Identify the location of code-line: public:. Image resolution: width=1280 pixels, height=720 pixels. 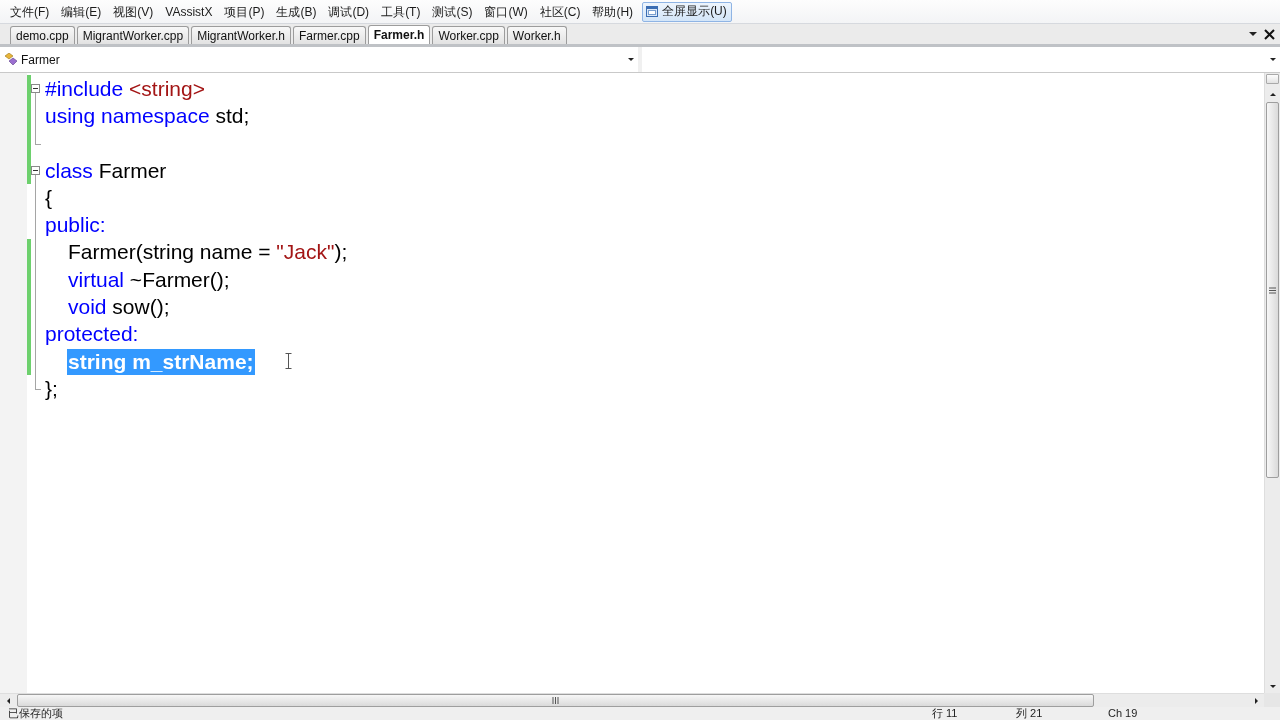
(75, 225).